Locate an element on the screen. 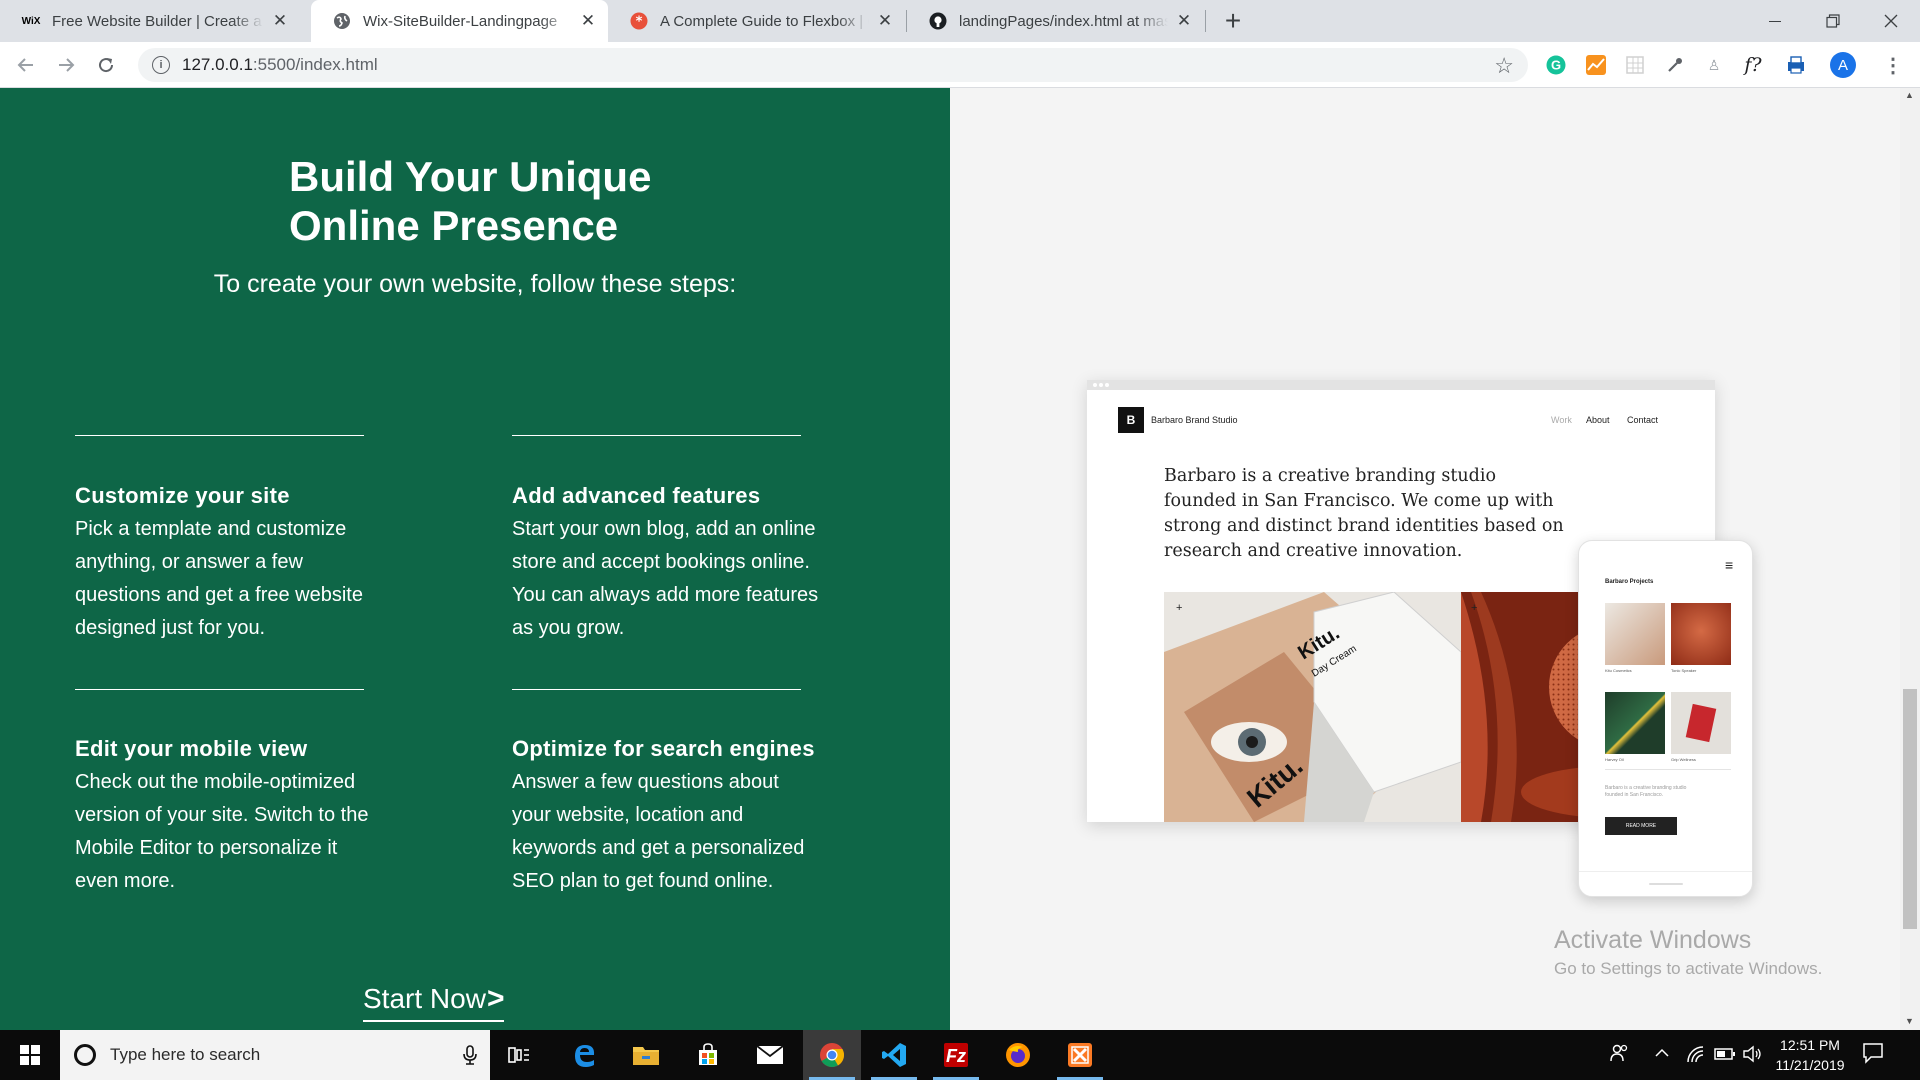  svg-text: G is located at coordinates (1556, 65).